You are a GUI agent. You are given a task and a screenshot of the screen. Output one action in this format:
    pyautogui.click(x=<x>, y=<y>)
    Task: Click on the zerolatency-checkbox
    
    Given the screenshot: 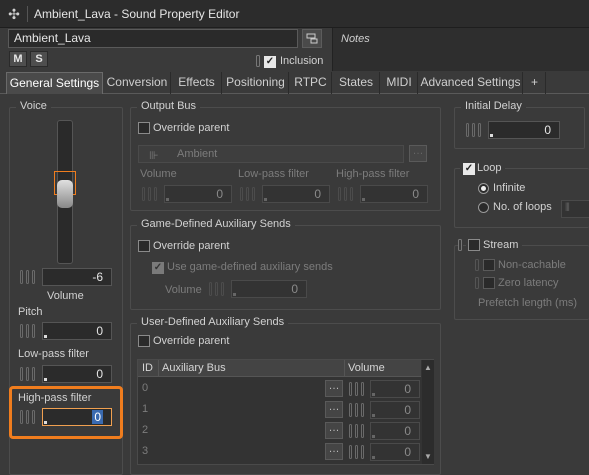 What is the action you would take?
    pyautogui.click(x=489, y=284)
    